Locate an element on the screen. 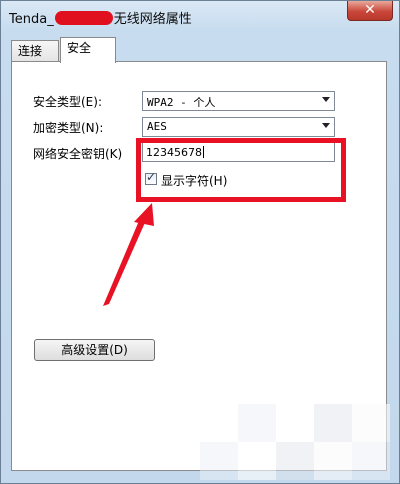 The width and height of the screenshot is (400, 484). security-type-select: WPA2 - 个人 is located at coordinates (238, 101).